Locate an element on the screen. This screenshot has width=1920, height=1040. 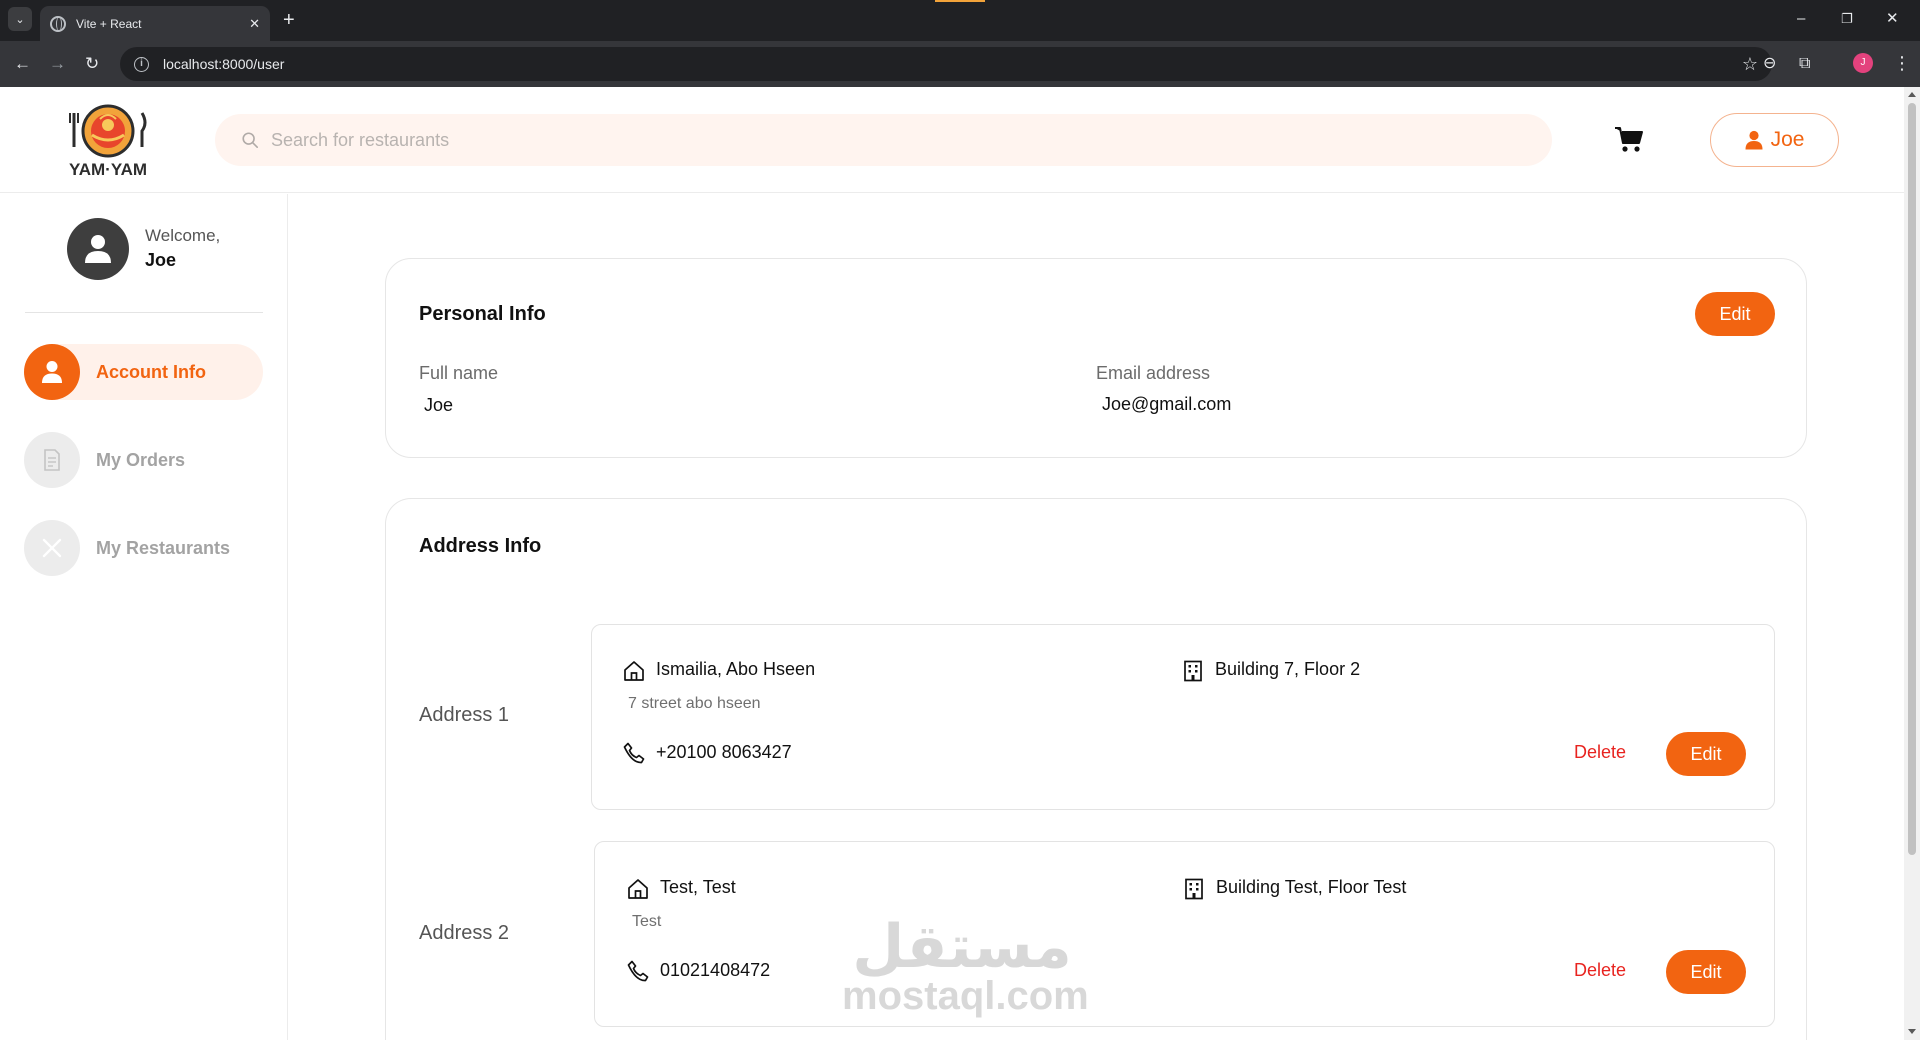
address-2-building: Building Test, Floor Test is located at coordinates (1311, 887).